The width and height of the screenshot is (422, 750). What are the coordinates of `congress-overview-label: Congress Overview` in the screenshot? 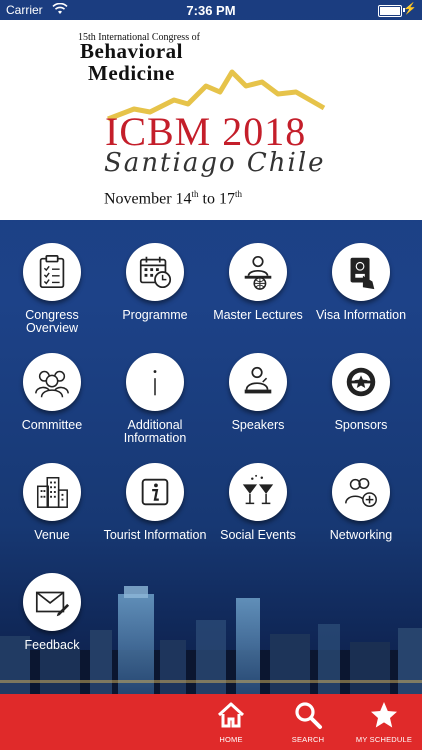 It's located at (52, 321).